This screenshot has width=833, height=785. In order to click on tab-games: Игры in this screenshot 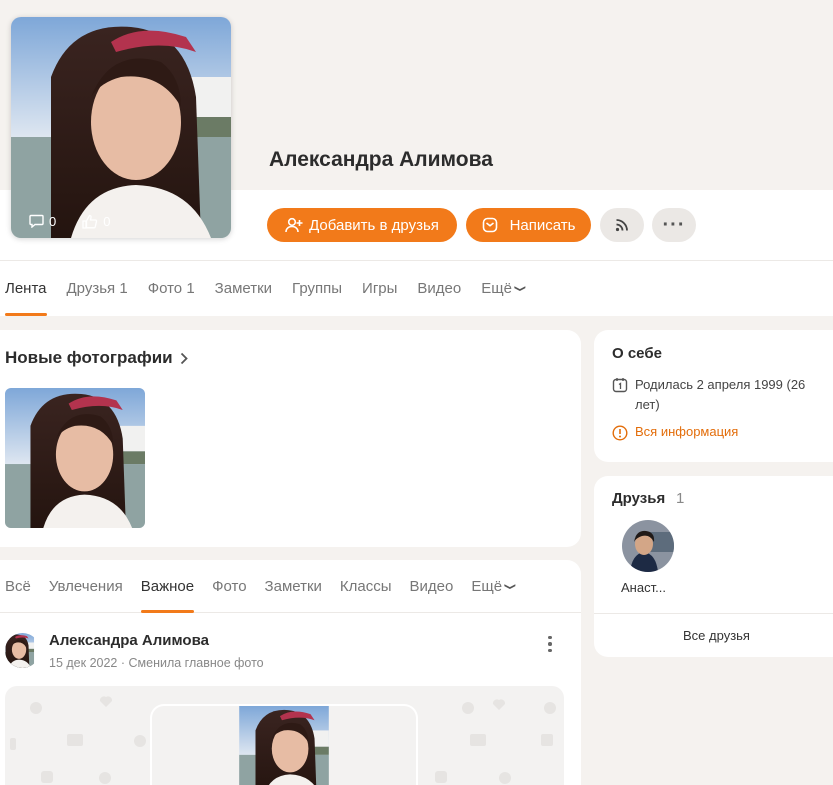, I will do `click(379, 288)`.